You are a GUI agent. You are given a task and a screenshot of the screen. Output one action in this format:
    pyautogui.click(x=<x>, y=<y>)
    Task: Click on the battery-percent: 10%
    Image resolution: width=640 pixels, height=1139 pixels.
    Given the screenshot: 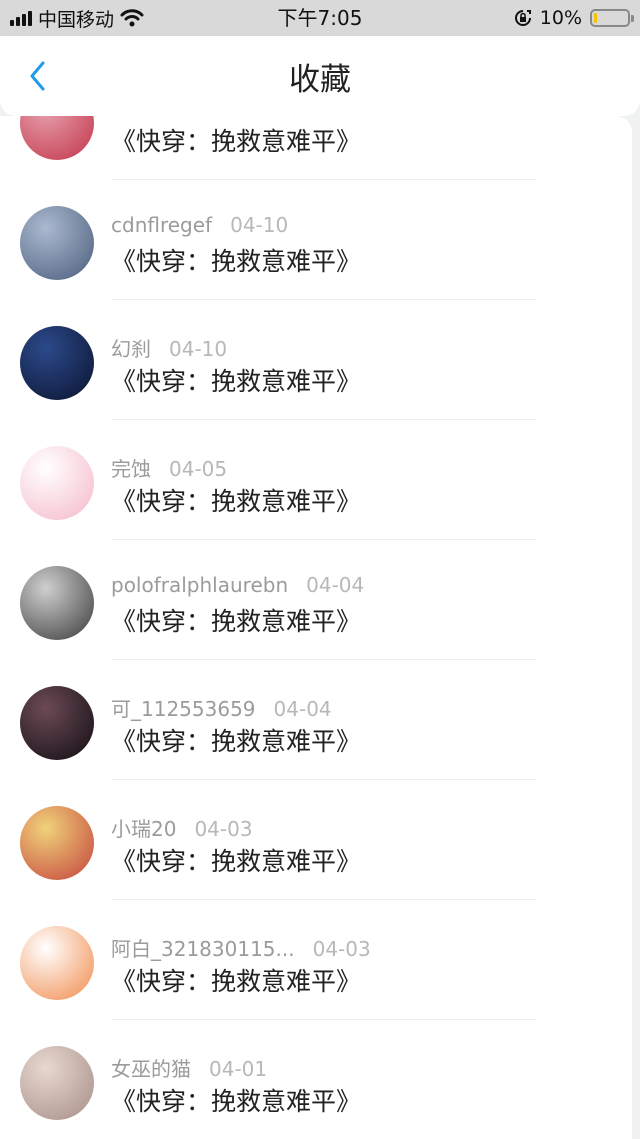 What is the action you would take?
    pyautogui.click(x=560, y=18)
    